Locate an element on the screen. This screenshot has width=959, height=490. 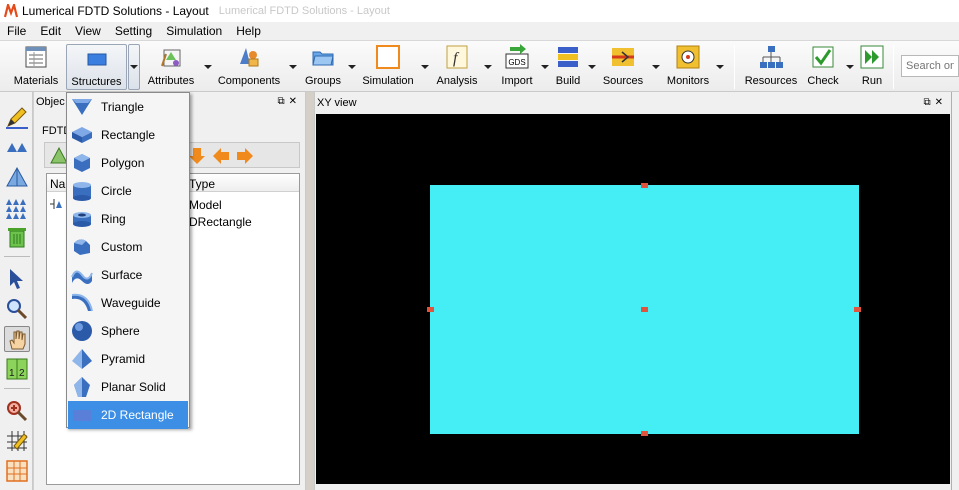
pencil-icon is located at coordinates (17, 118).